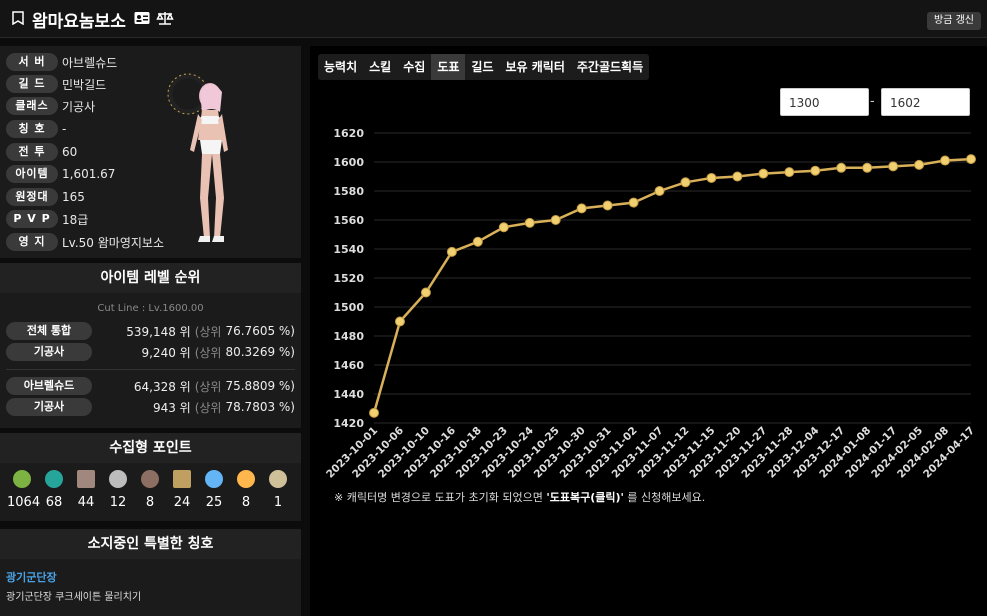 The height and width of the screenshot is (616, 987). Describe the element at coordinates (493, 19) in the screenshot. I see `top-bar: 왐마요놈보소 방금 갱신` at that location.